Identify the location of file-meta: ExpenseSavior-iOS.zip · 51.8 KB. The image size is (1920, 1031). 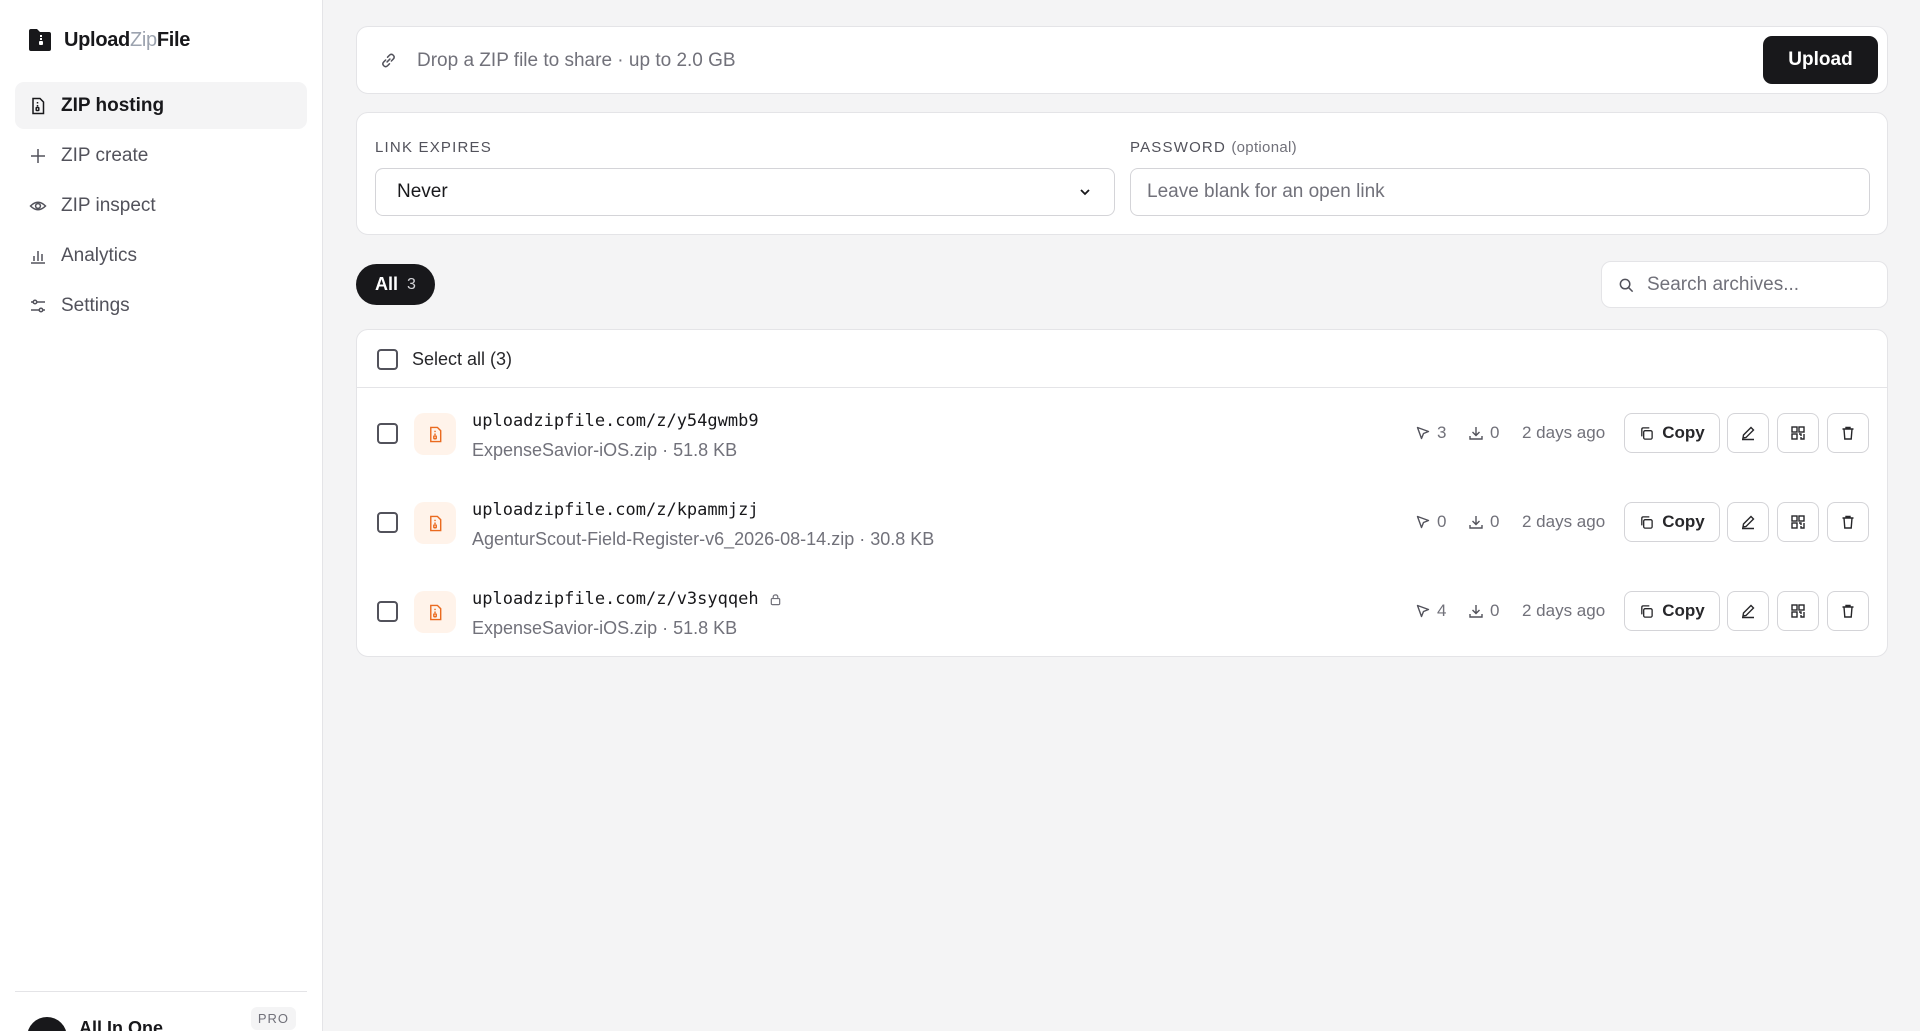
(605, 450).